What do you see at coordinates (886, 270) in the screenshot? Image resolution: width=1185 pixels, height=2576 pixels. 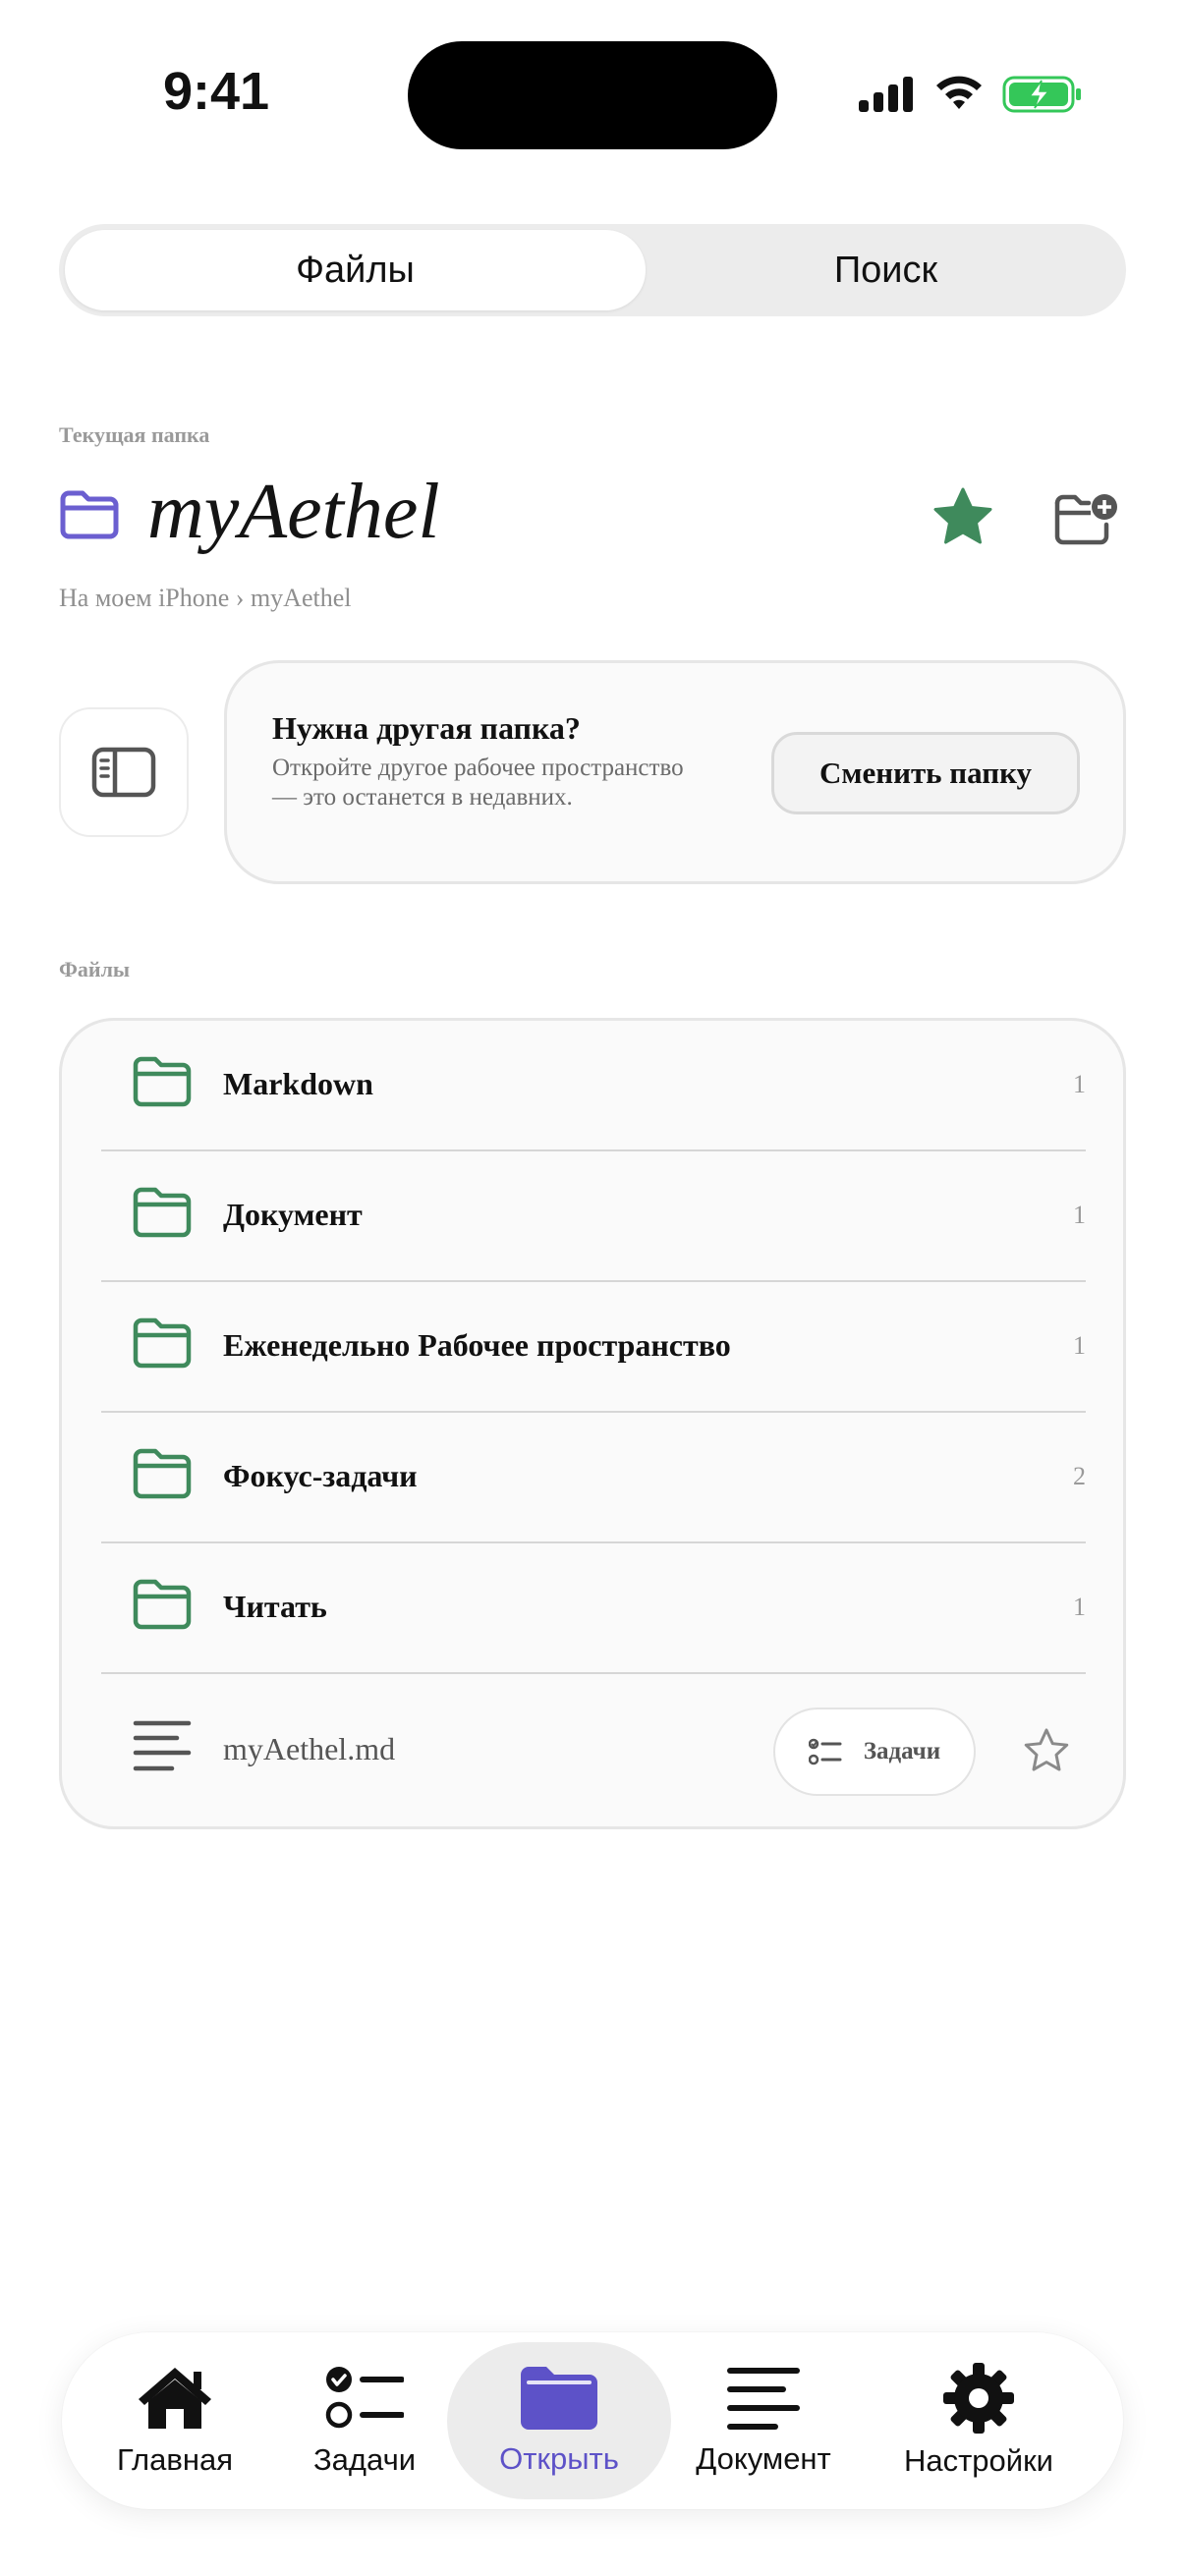 I see `segment-search: Поиск` at bounding box center [886, 270].